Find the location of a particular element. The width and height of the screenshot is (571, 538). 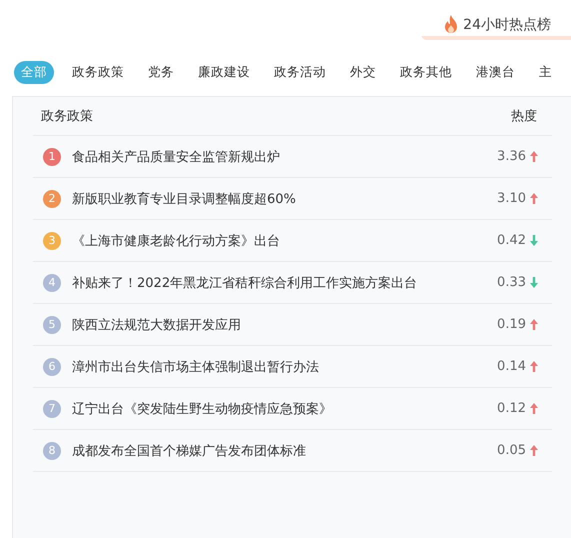

heat-score: 0.33 is located at coordinates (511, 282).